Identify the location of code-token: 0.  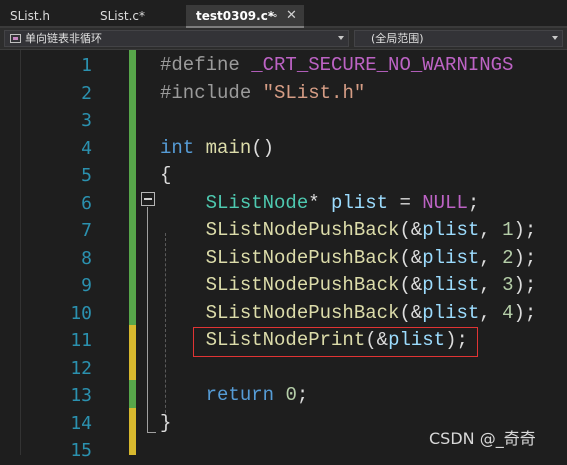
(291, 395).